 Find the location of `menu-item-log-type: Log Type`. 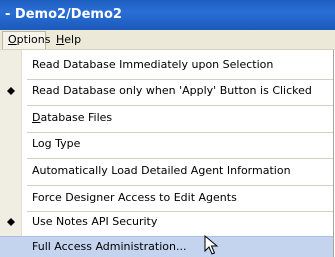

menu-item-log-type: Log Type is located at coordinates (166, 144).